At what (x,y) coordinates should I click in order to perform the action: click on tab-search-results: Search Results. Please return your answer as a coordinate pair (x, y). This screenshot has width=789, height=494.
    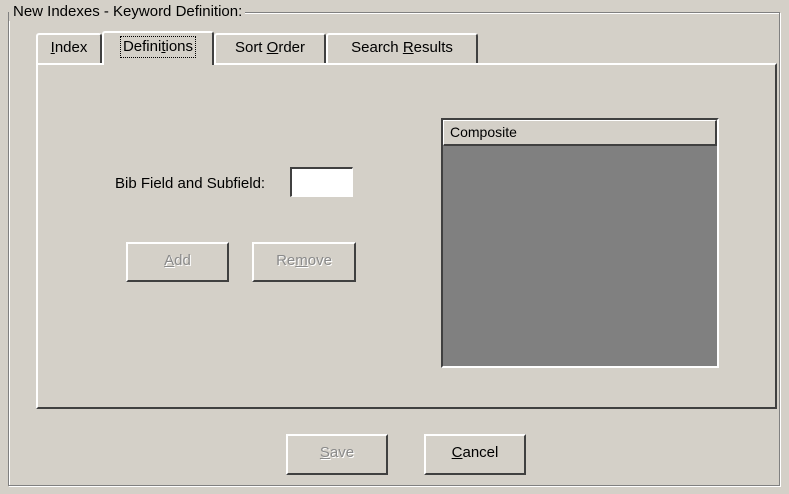
    Looking at the image, I should click on (402, 48).